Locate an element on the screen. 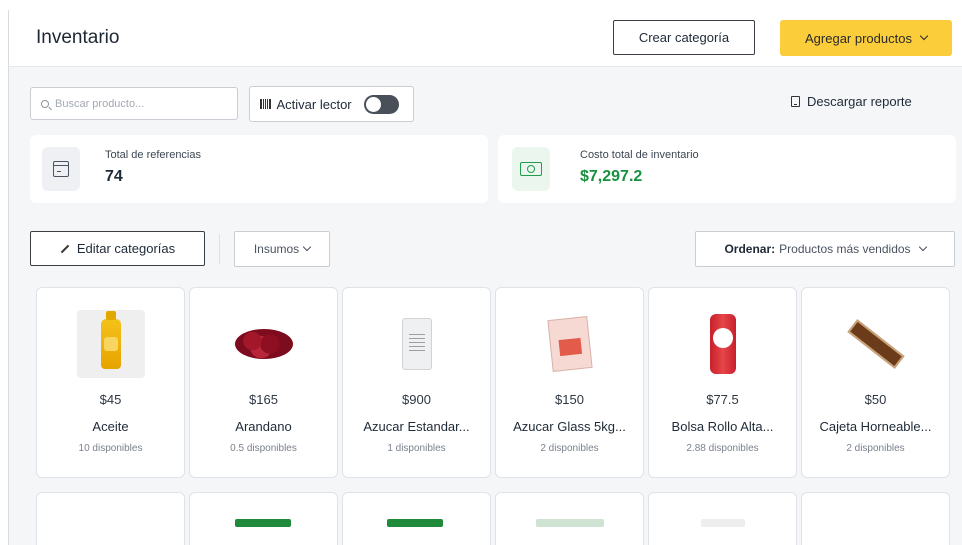 This screenshot has height=545, width=962. stat-label: Costo total de inventario is located at coordinates (639, 155).